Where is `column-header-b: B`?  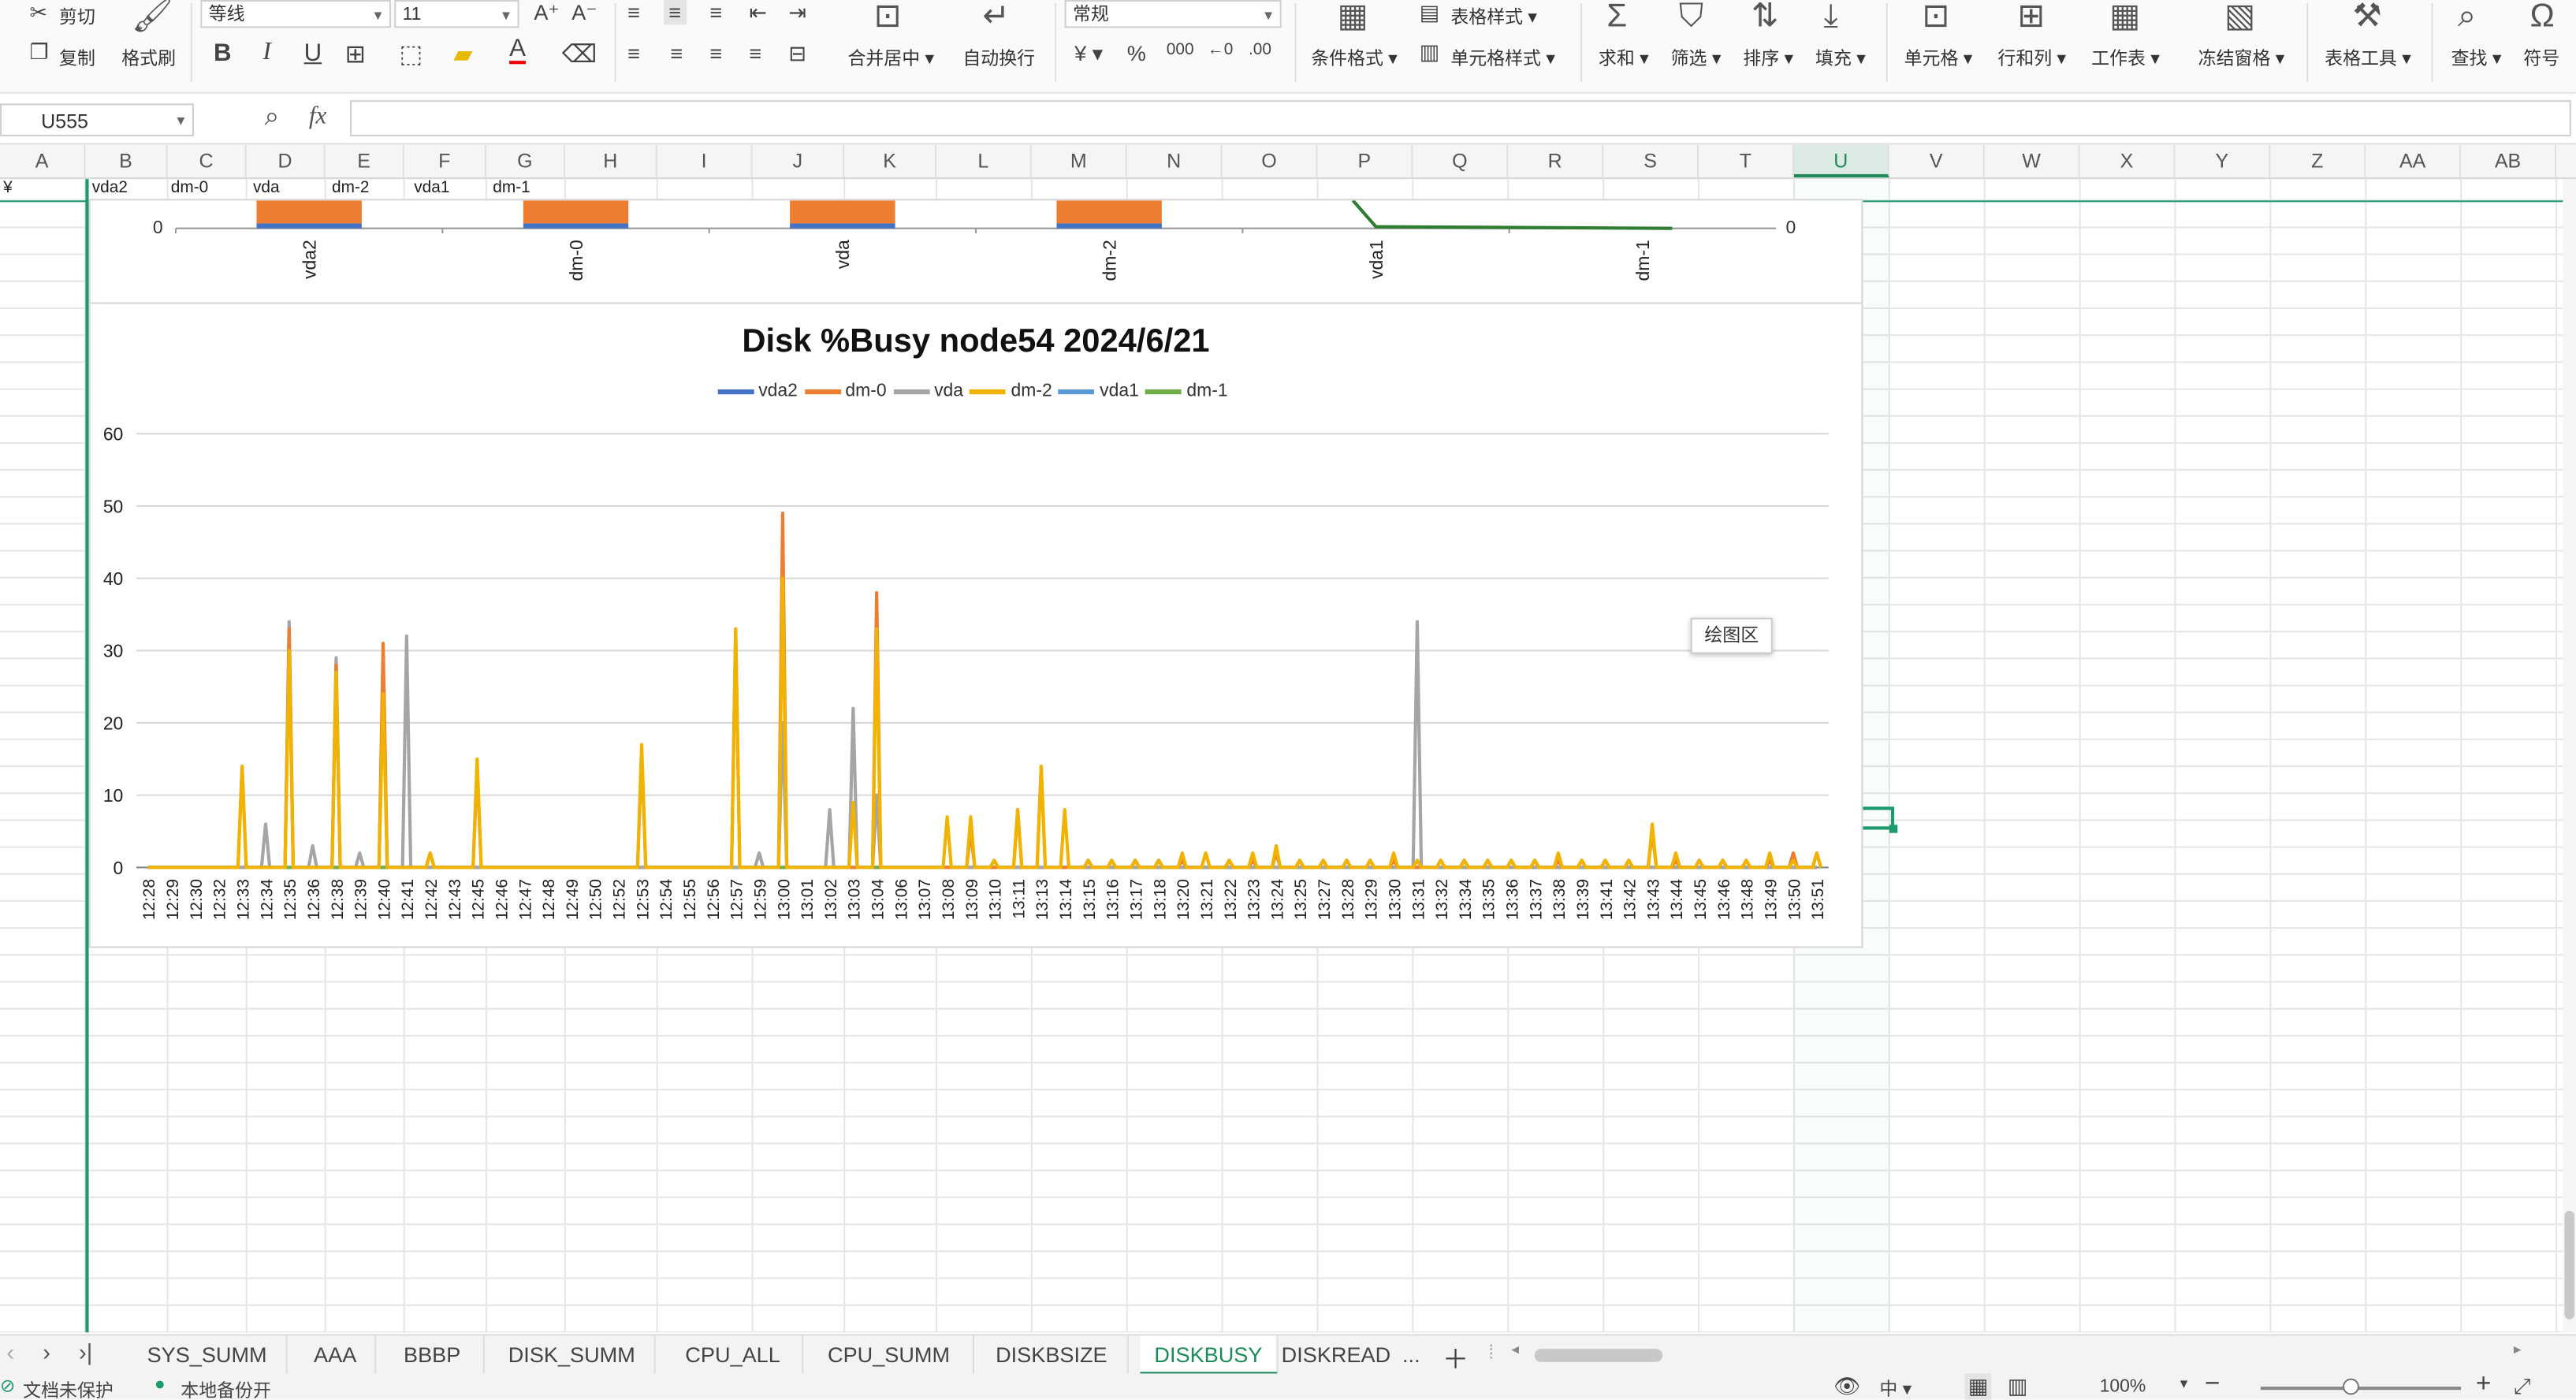 column-header-b: B is located at coordinates (126, 161).